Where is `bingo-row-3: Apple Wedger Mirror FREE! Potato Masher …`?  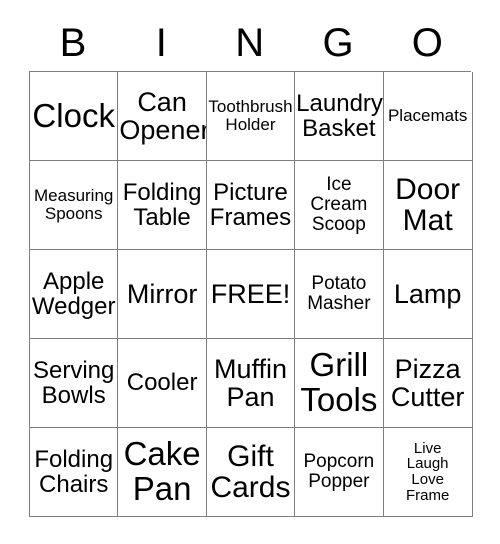
bingo-row-3: Apple Wedger Mirror FREE! Potato Masher … is located at coordinates (251, 294).